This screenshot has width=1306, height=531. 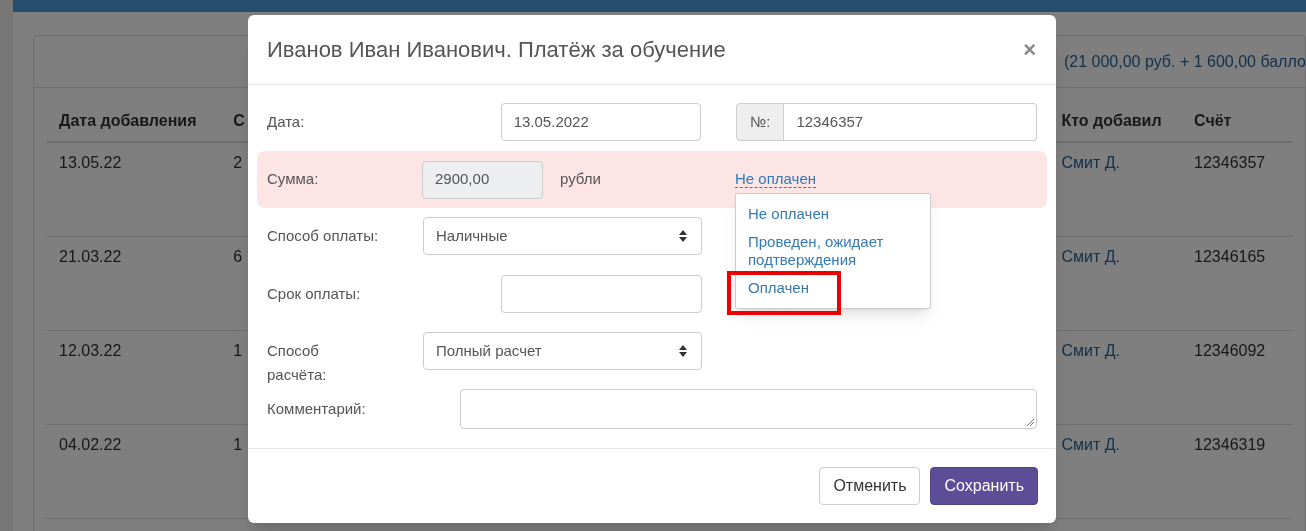 I want to click on status-option: Проведен, ожидает подтверждения, so click(x=833, y=251).